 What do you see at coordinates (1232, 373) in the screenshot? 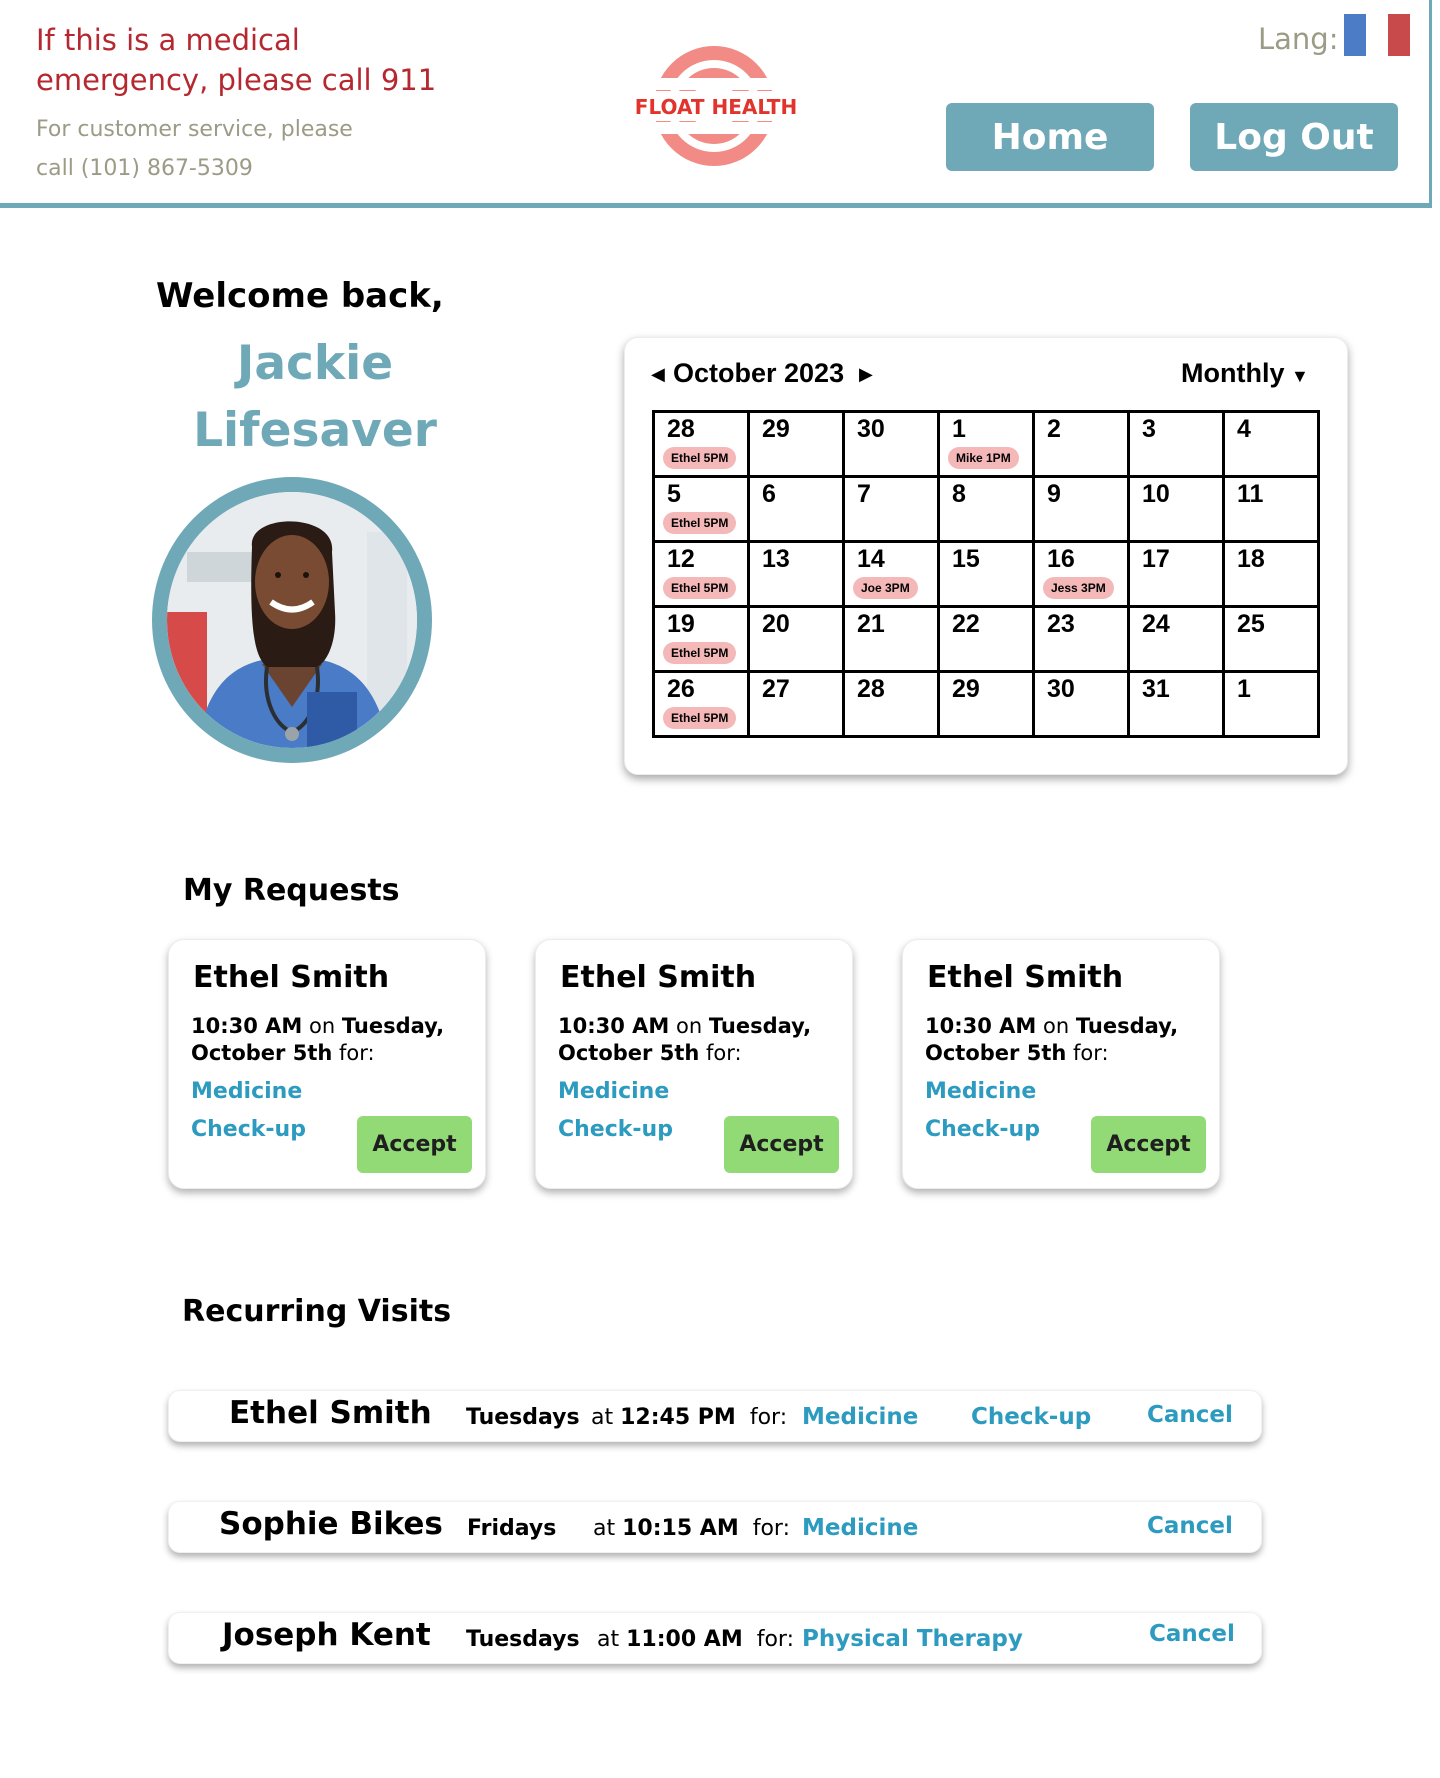
I see `calendar-view-select: Monthly` at bounding box center [1232, 373].